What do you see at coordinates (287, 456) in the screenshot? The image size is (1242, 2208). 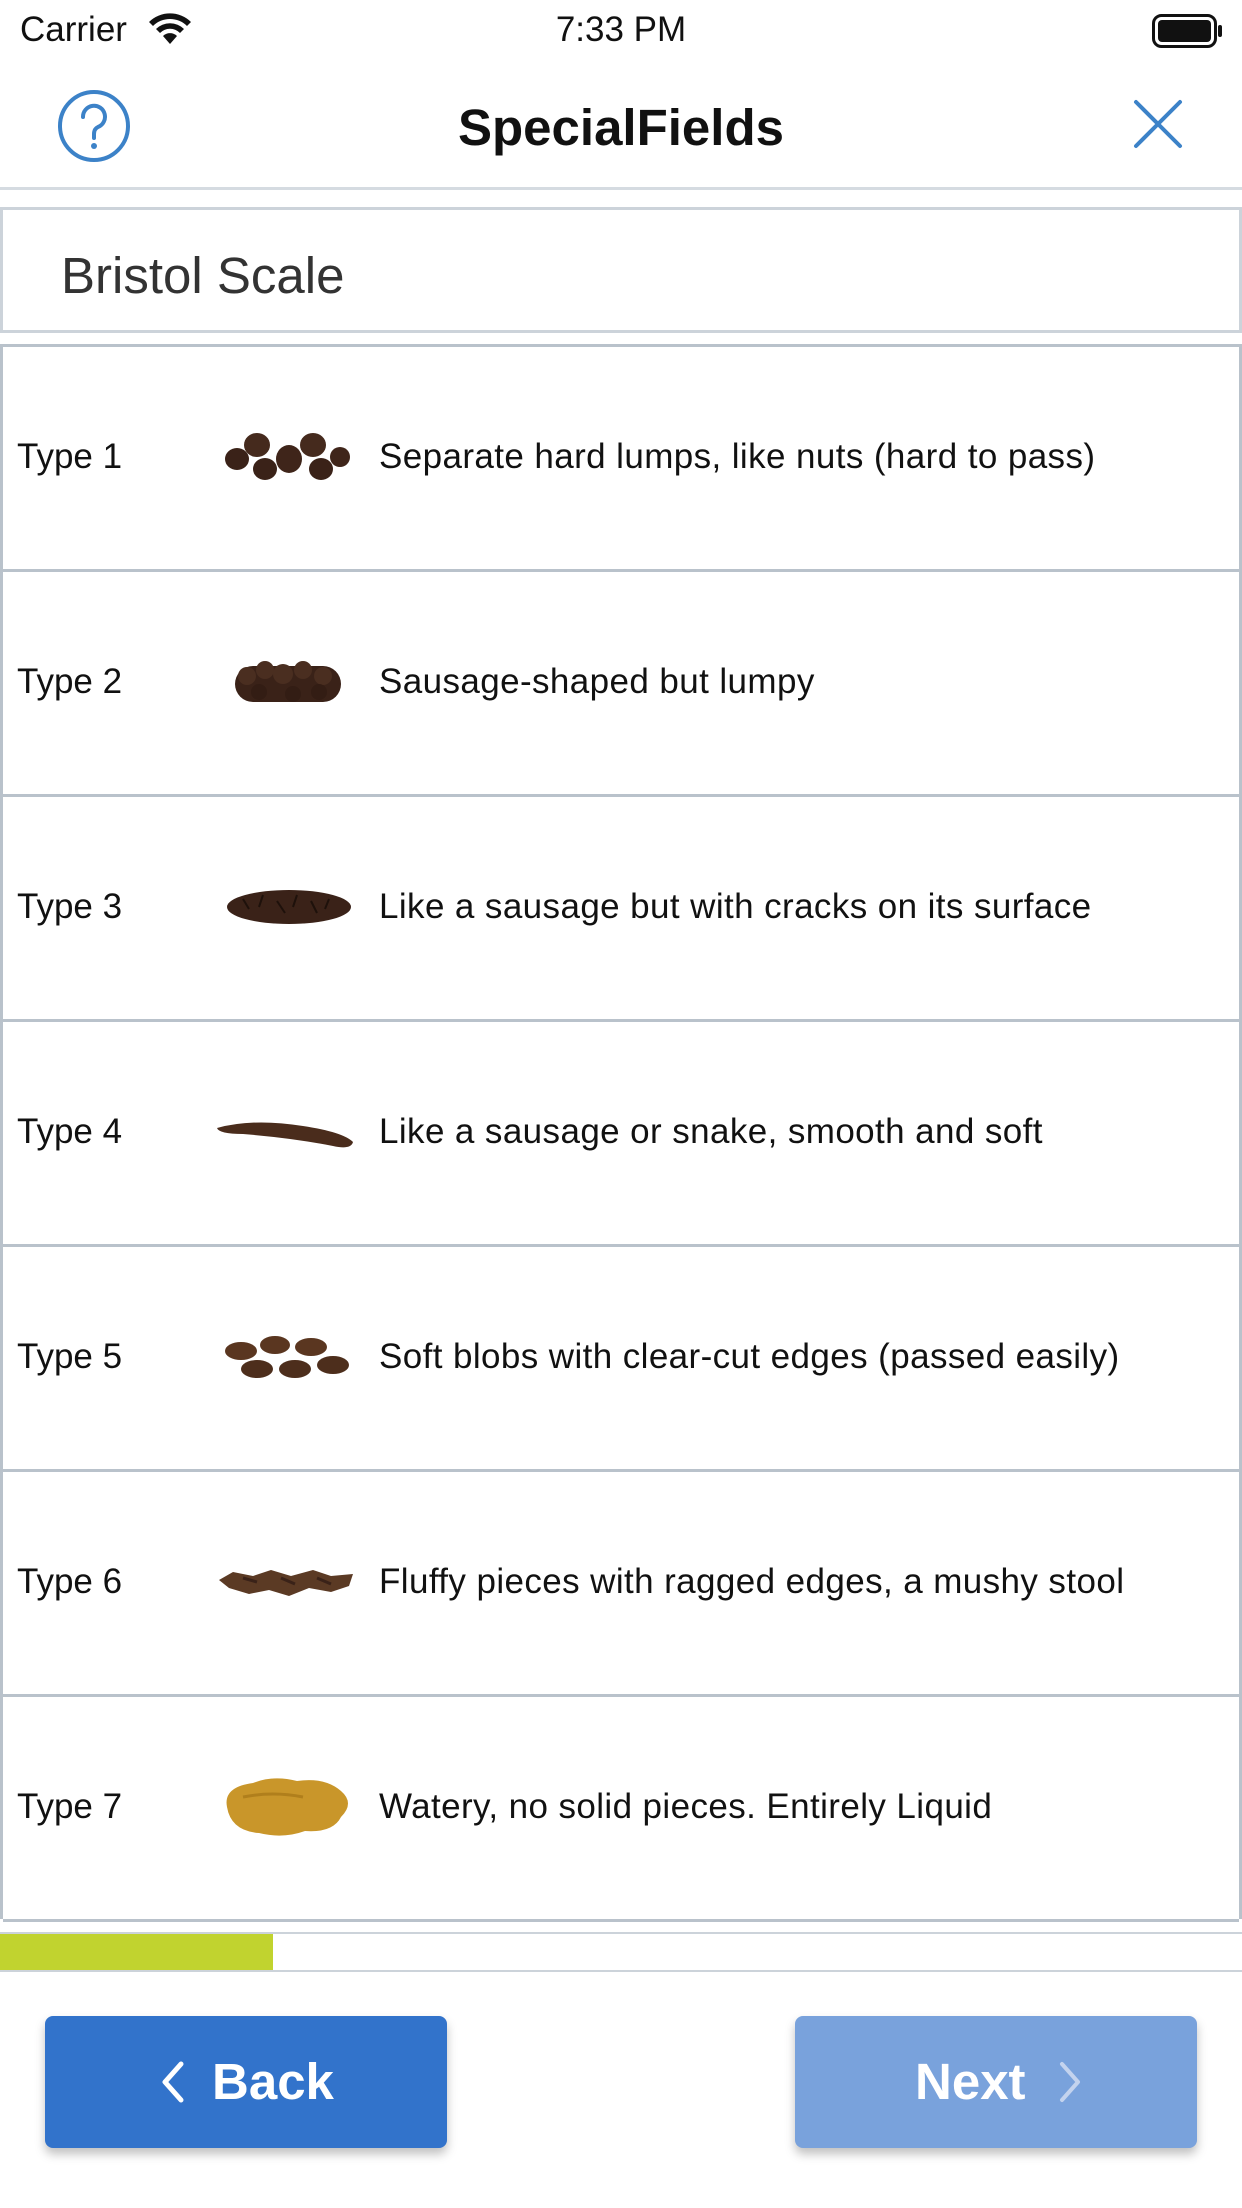 I see `type-1-stool-icon` at bounding box center [287, 456].